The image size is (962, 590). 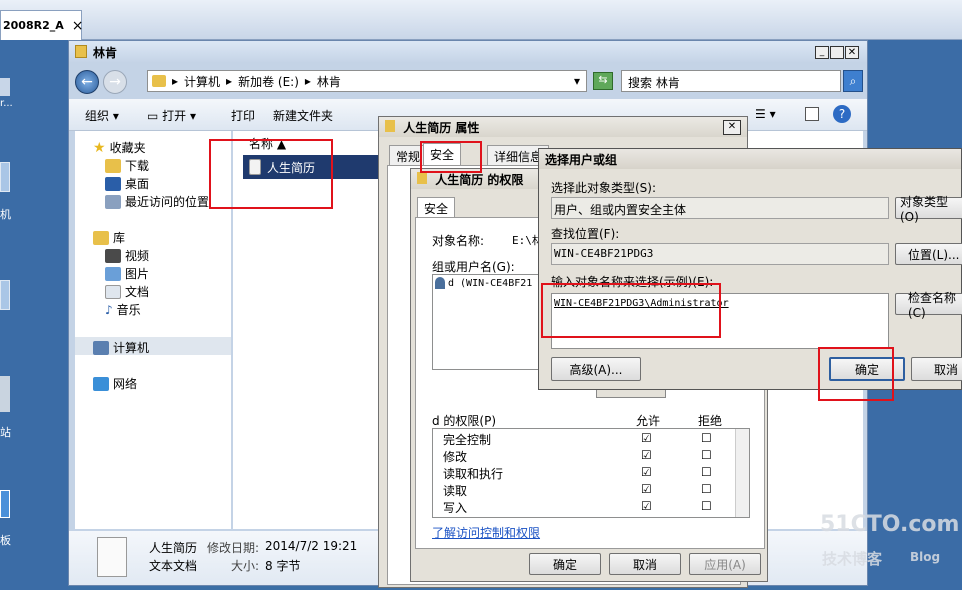 I want to click on help-icon: ?, so click(x=842, y=114).